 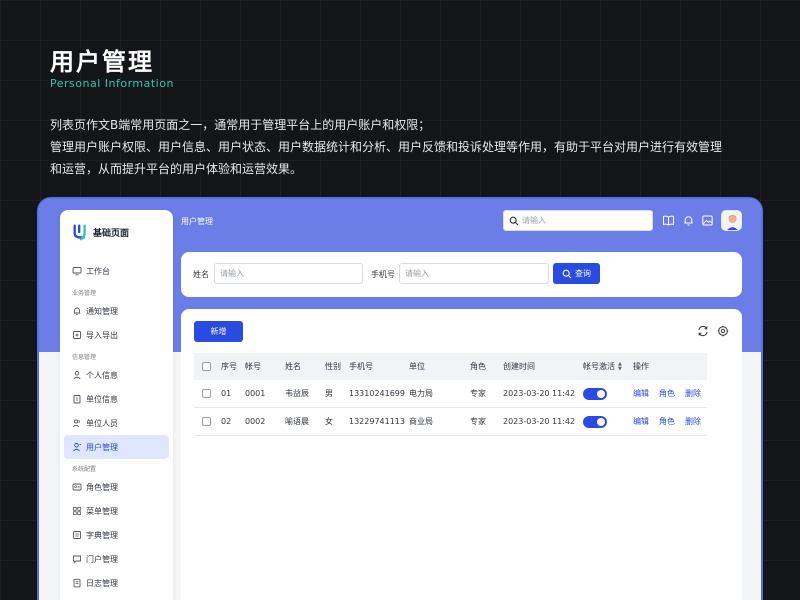 What do you see at coordinates (226, 421) in the screenshot?
I see `cell-seq: 02` at bounding box center [226, 421].